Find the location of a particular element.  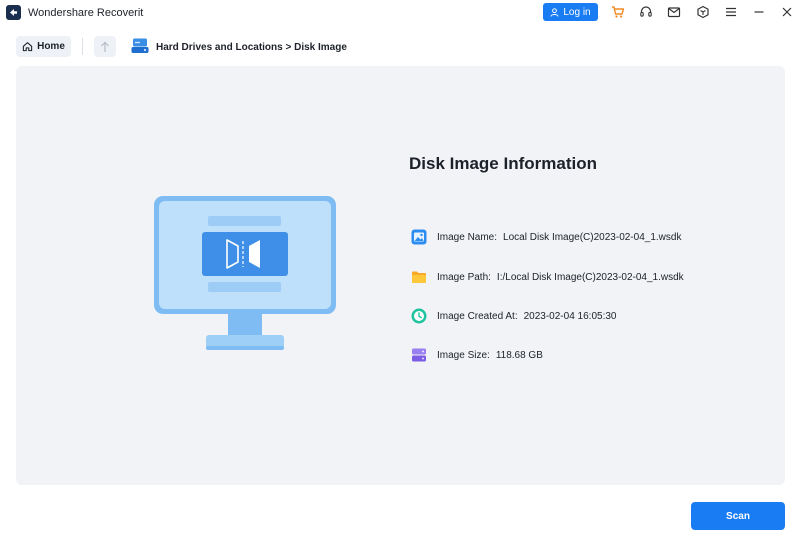

login-button: Log in is located at coordinates (570, 12).